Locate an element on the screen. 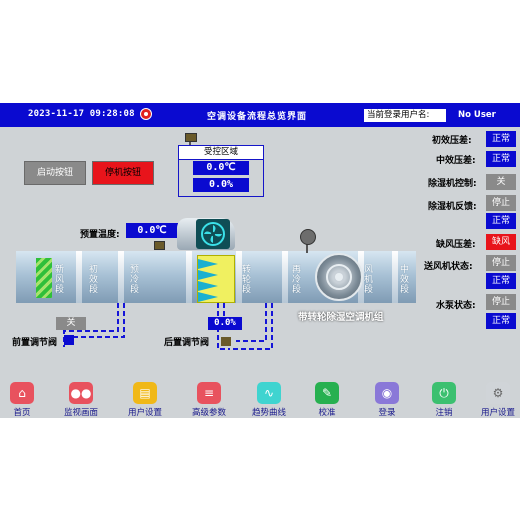 This screenshot has width=520, height=520. page-title: 空调设备流程总览界面 is located at coordinates (257, 117).